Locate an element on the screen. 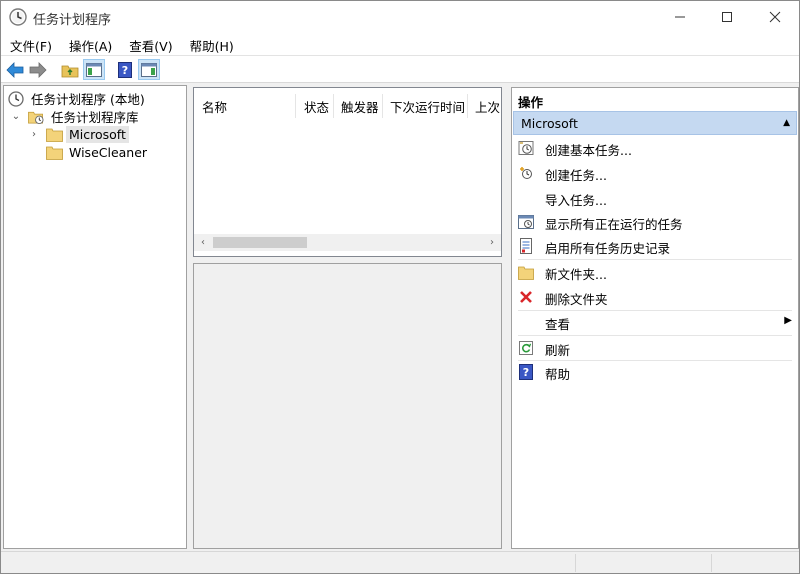 The height and width of the screenshot is (574, 800). back-button is located at coordinates (15, 69).